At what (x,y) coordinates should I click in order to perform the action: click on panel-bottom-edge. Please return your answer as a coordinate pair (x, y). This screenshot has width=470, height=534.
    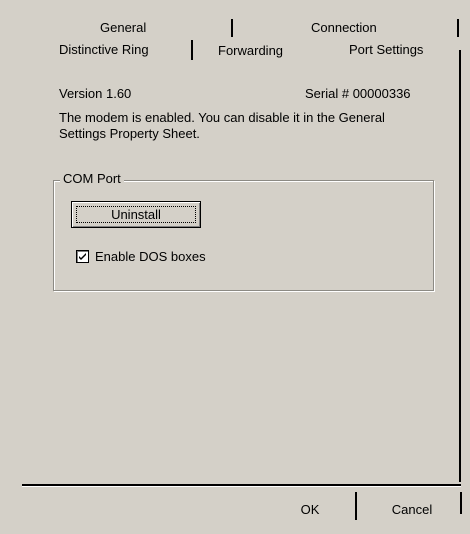
    Looking at the image, I should click on (241, 485).